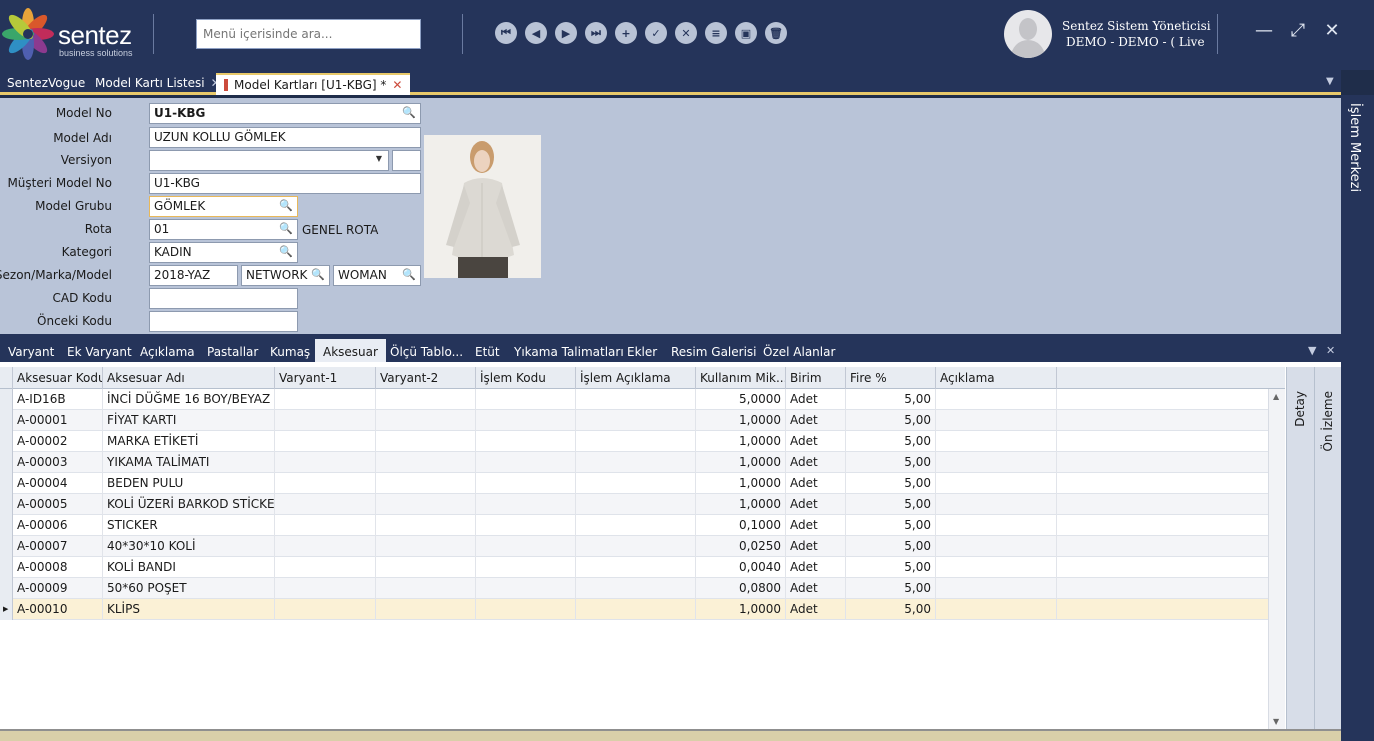 This screenshot has height=741, width=1374. I want to click on delete-icon: 🗑, so click(776, 33).